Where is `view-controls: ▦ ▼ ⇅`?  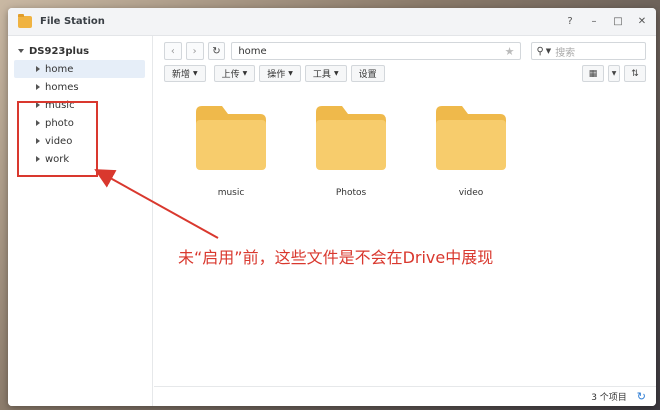
view-controls: ▦ ▼ ⇅ is located at coordinates (614, 73).